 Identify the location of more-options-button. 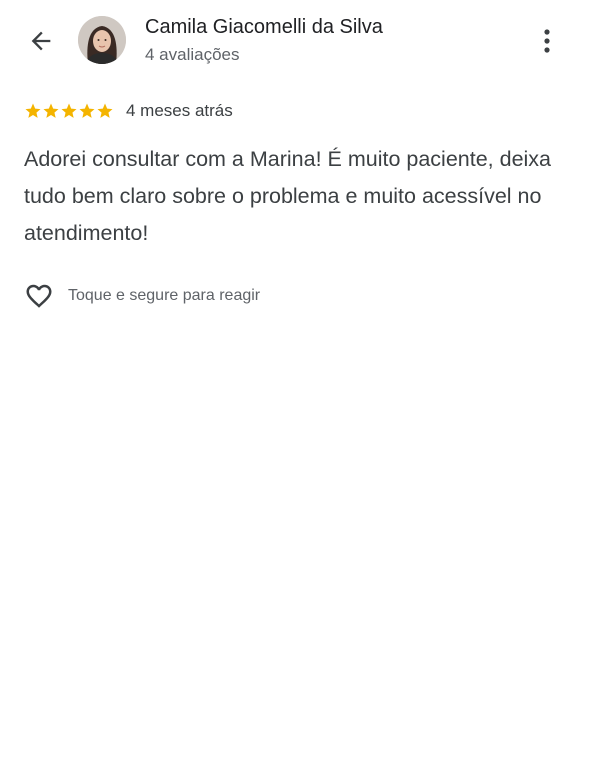
(547, 41).